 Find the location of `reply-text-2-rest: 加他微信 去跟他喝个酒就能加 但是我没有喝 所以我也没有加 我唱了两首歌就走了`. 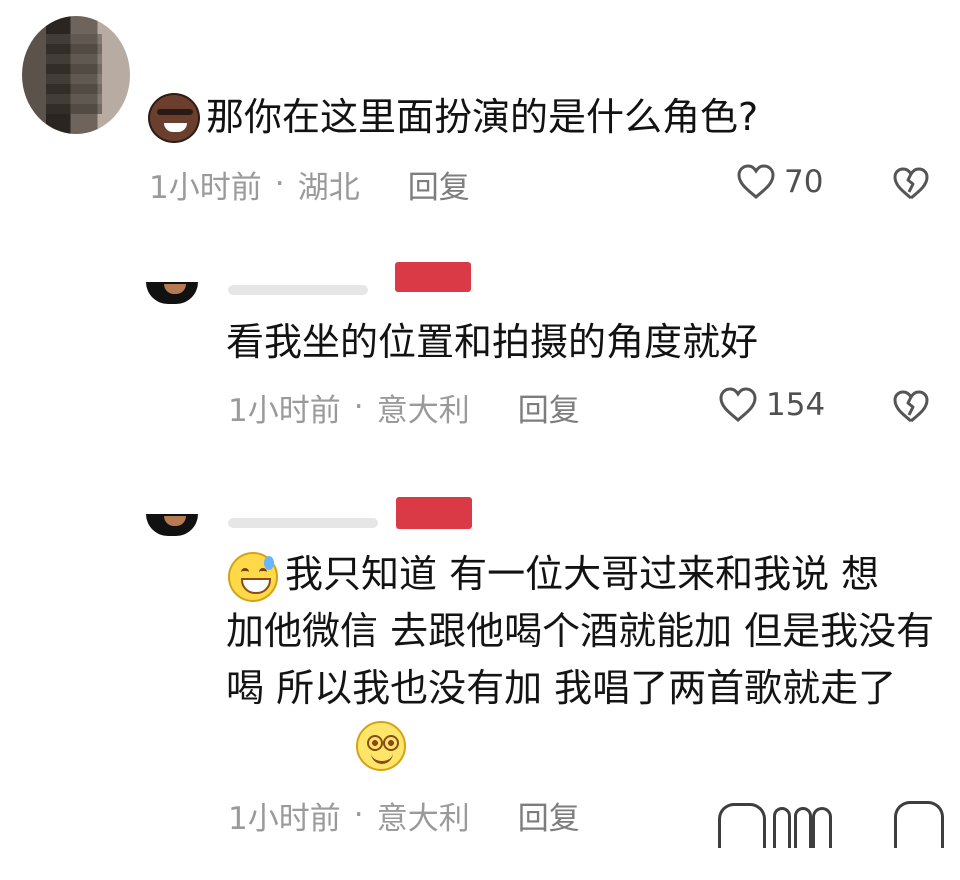

reply-text-2-rest: 加他微信 去跟他喝个酒就能加 但是我没有喝 所以我也没有加 我唱了两首歌就走了 is located at coordinates (580, 659).